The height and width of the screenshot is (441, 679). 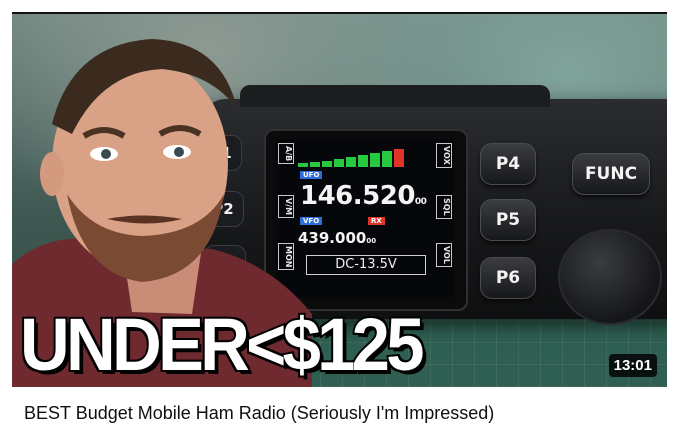 What do you see at coordinates (508, 278) in the screenshot?
I see `radio-button-p6: P6` at bounding box center [508, 278].